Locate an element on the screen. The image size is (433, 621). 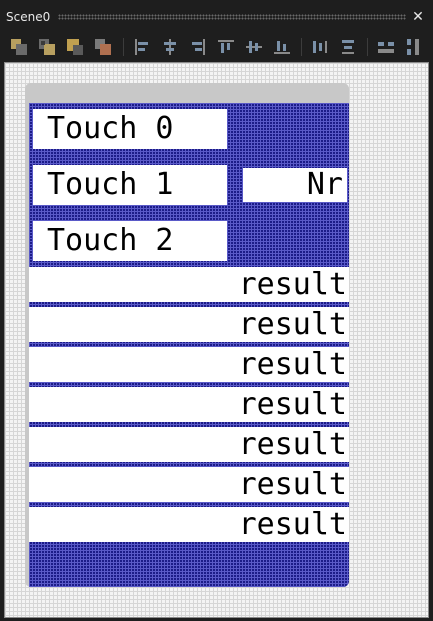
bring-to-front-icon is located at coordinates (75, 47).